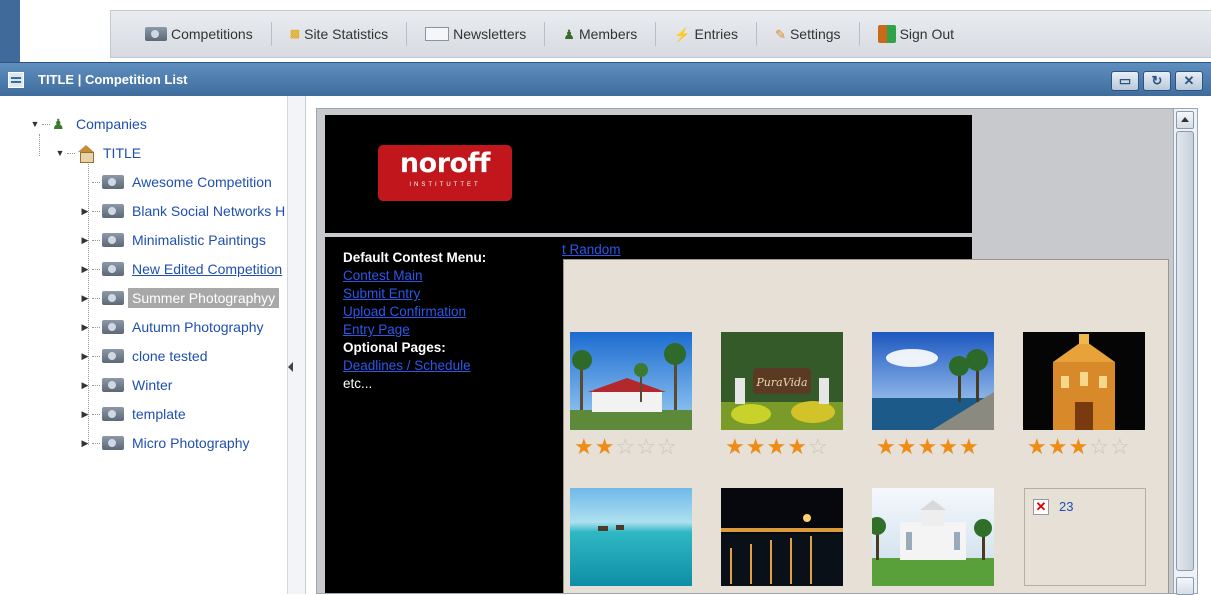  I want to click on nav-sign-out: Sign Out, so click(916, 34).